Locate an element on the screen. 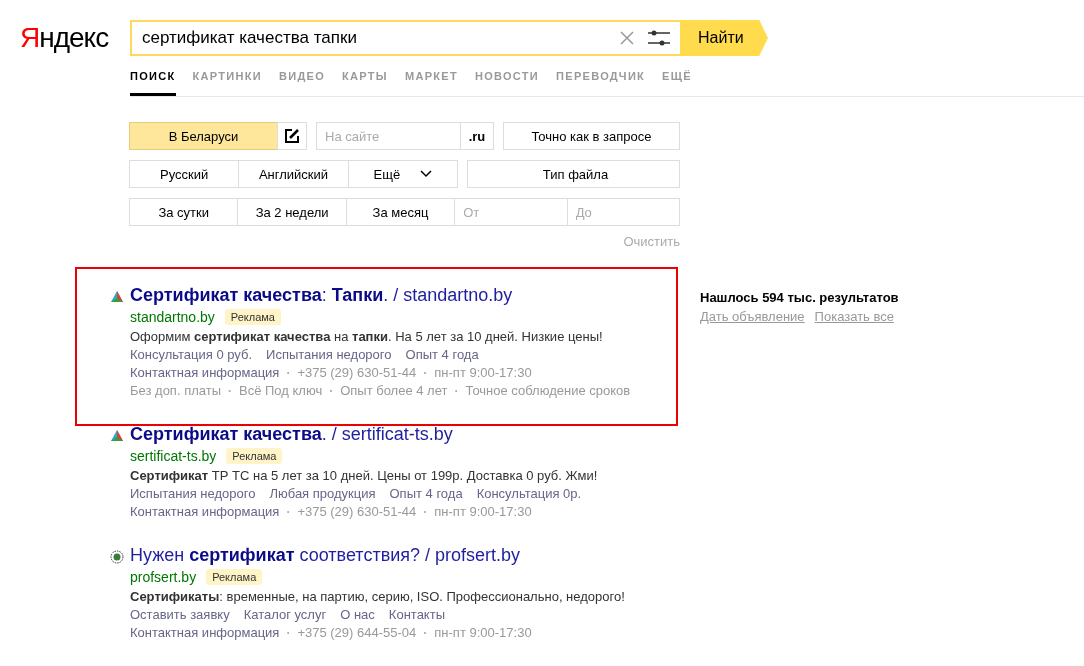 The height and width of the screenshot is (666, 1084). edit-region-button is located at coordinates (292, 136).